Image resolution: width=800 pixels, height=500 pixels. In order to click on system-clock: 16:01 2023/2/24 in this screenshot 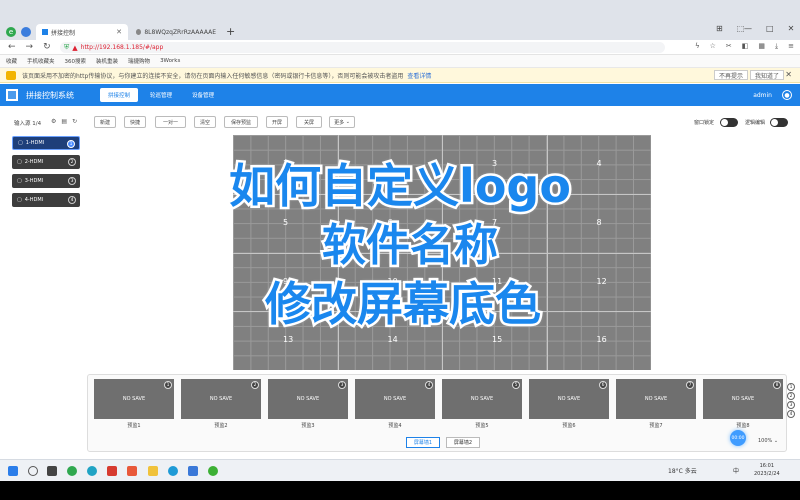, I will do `click(767, 470)`.